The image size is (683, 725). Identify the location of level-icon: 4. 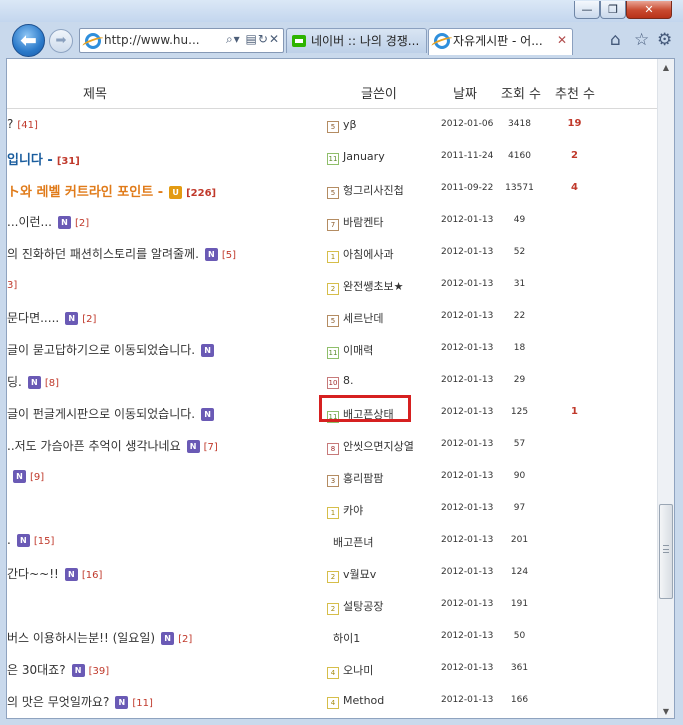
(333, 673).